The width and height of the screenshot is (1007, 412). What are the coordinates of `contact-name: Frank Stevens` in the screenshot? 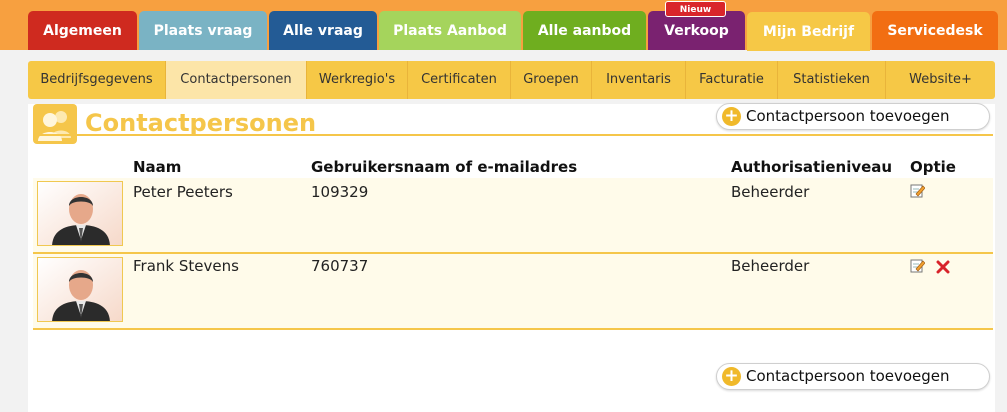 It's located at (186, 266).